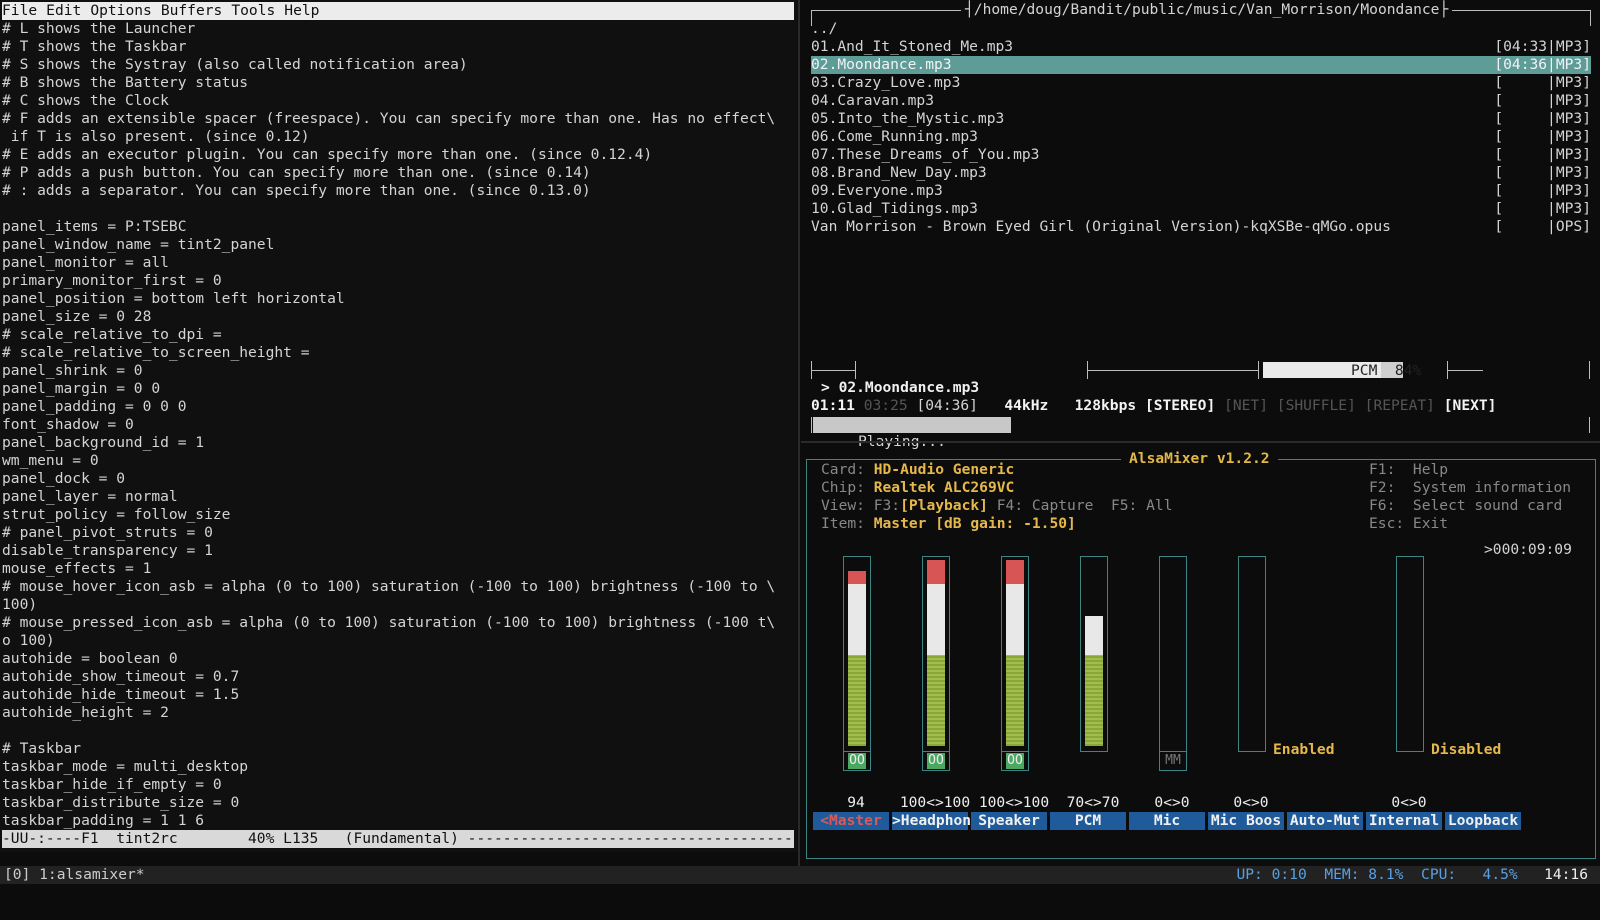  Describe the element at coordinates (947, 405) in the screenshot. I see `track-duration: [04:36]` at that location.